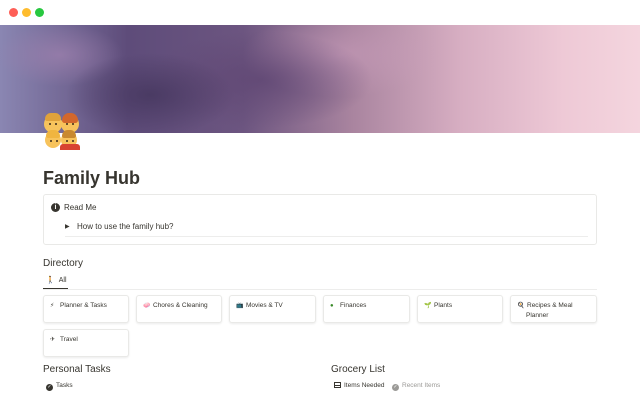  What do you see at coordinates (13, 12) in the screenshot?
I see `close-window-button` at bounding box center [13, 12].